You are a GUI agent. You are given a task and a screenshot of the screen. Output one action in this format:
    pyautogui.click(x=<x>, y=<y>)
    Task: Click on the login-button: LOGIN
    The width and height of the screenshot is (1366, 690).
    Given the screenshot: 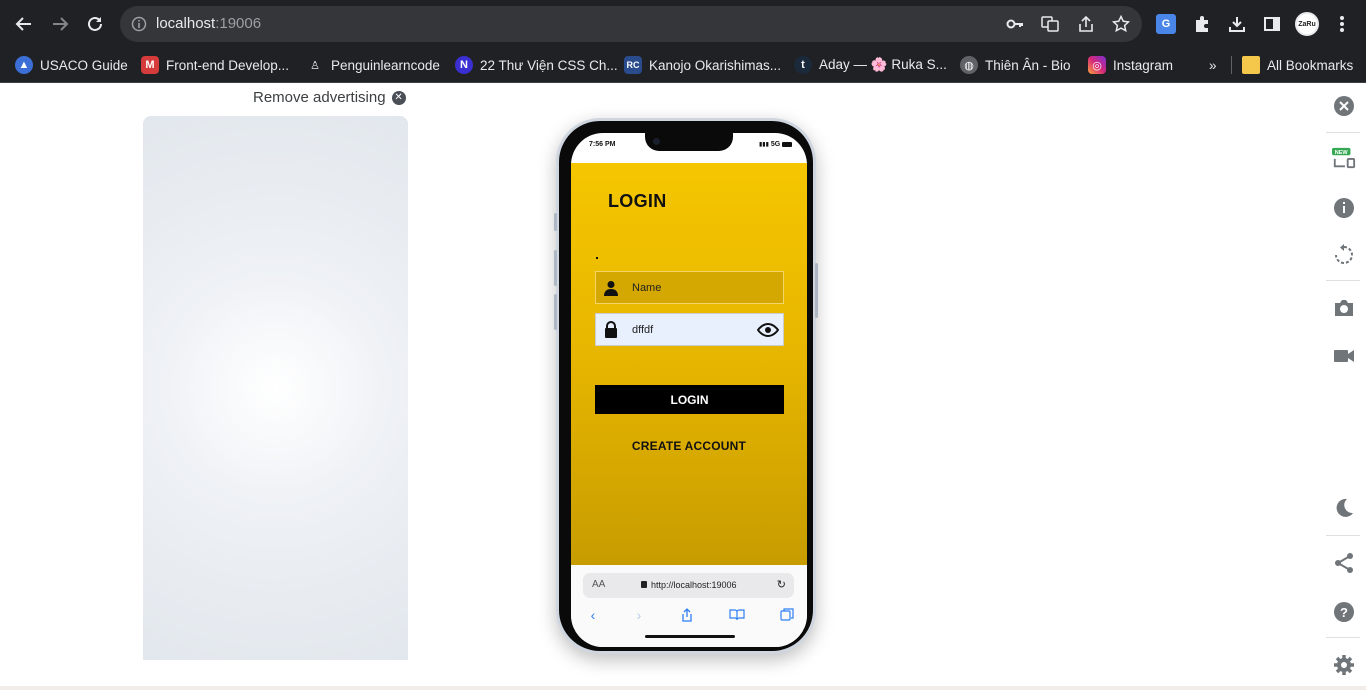 What is the action you would take?
    pyautogui.click(x=689, y=399)
    